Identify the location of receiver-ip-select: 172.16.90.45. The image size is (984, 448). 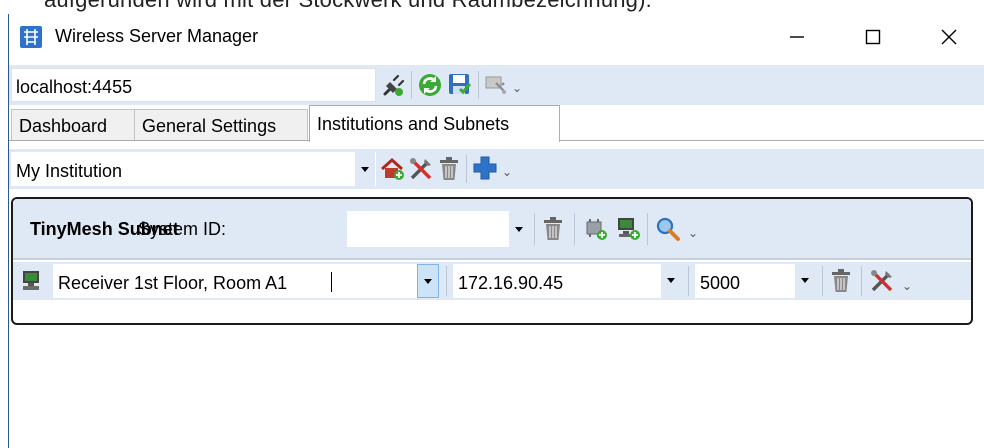
(567, 281).